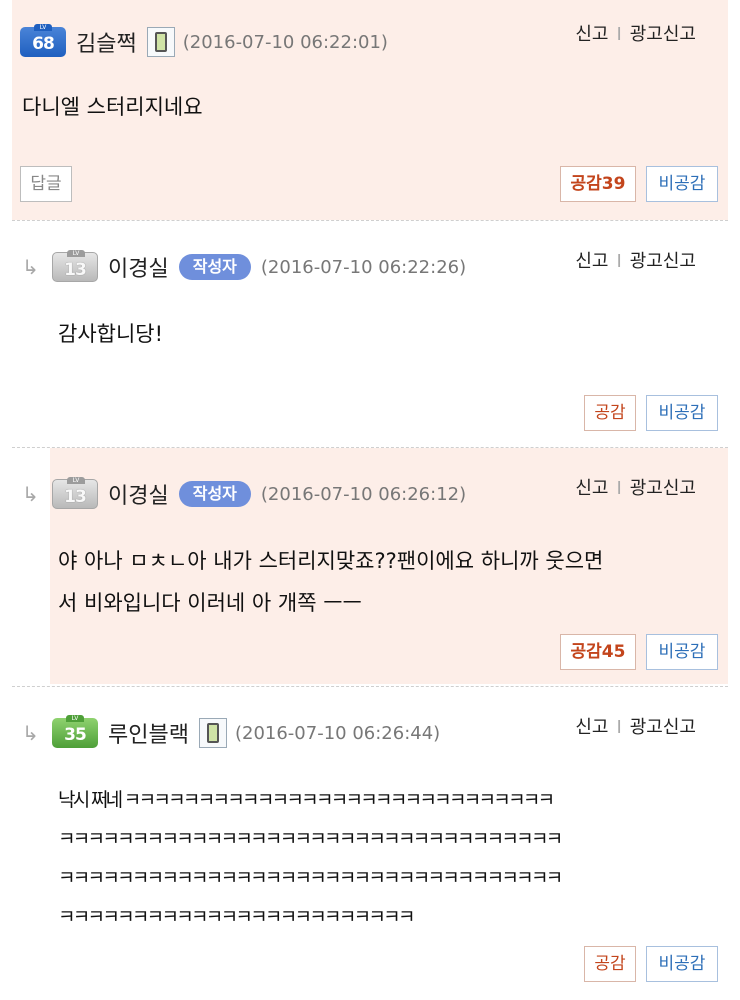  What do you see at coordinates (106, 42) in the screenshot?
I see `author-name: 김슬쩍` at bounding box center [106, 42].